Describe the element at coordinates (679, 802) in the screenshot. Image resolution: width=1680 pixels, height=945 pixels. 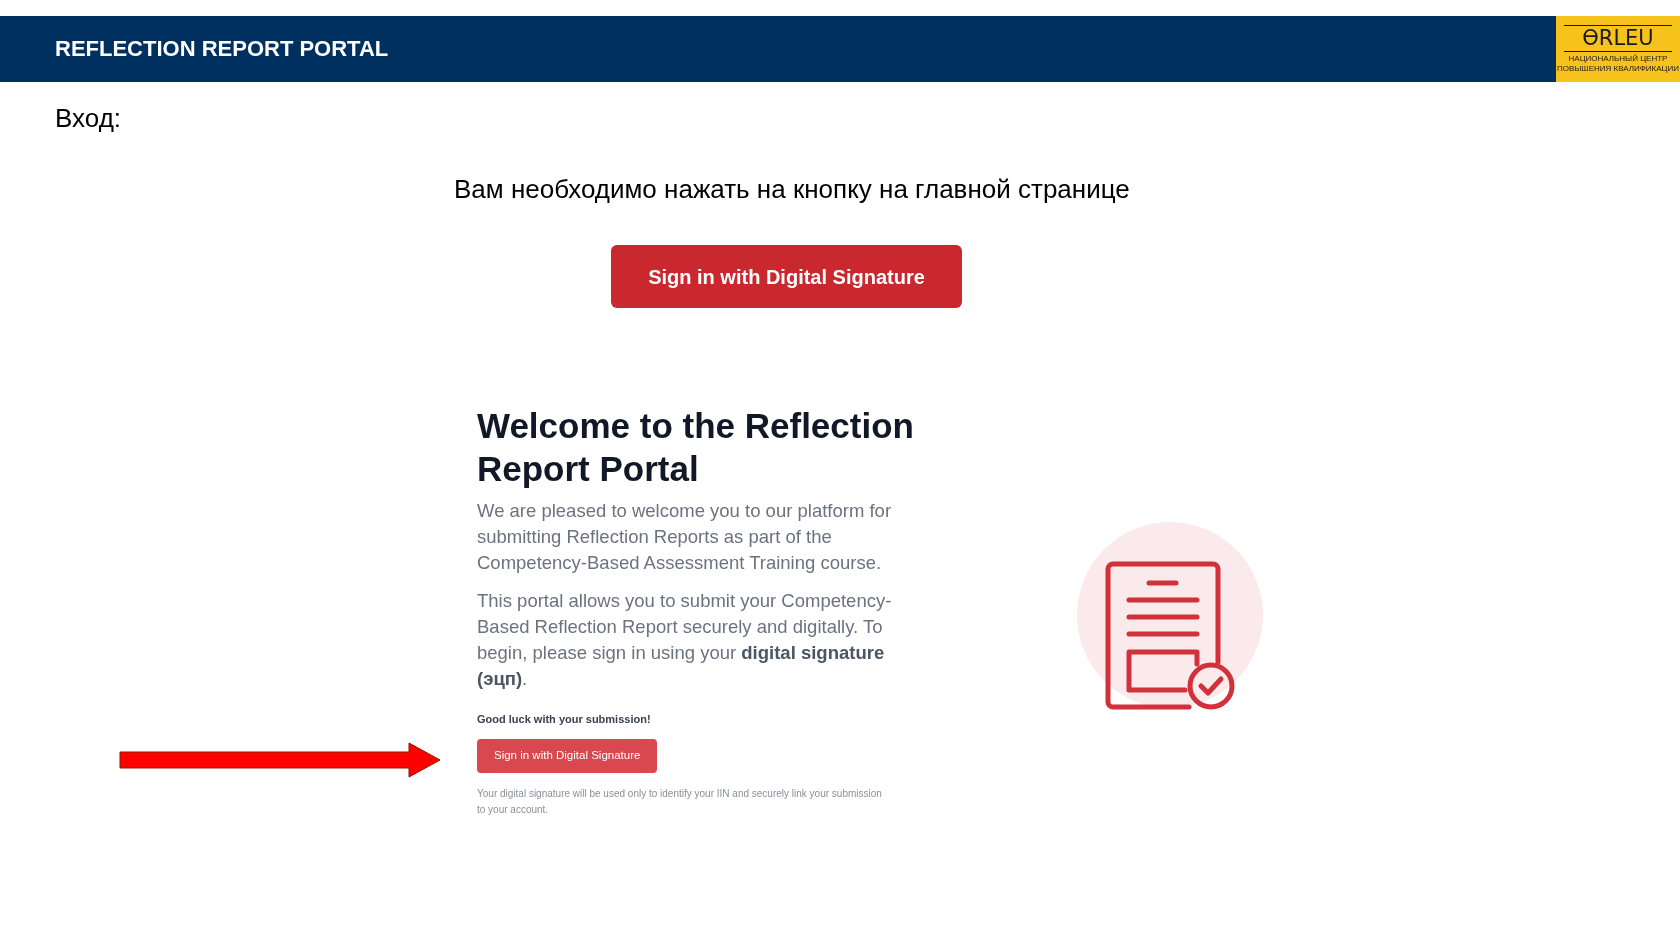
I see `disclaimer-text: Your digital signature will be used only to identify your IIN and securely link your submission to your account.` at that location.